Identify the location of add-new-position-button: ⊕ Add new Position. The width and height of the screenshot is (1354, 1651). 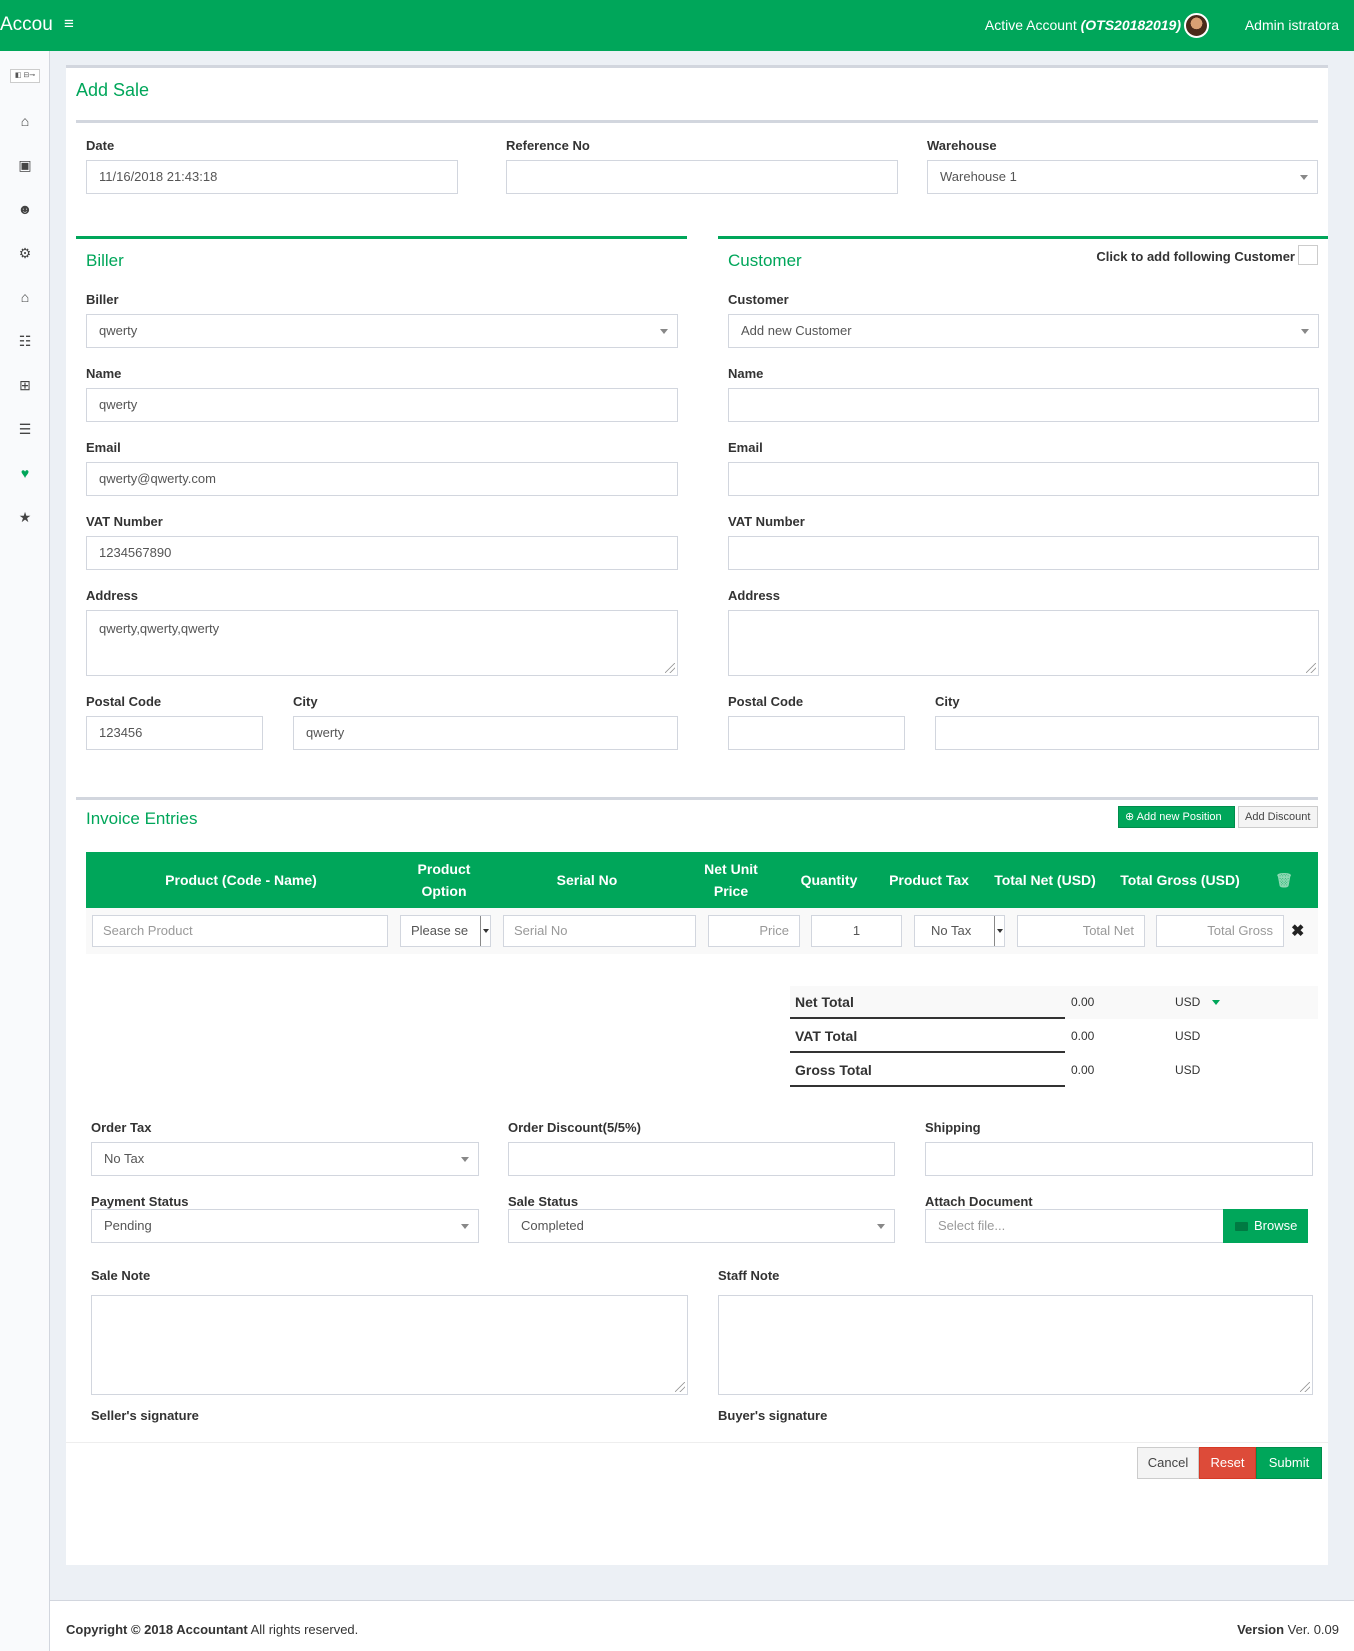
(1176, 817).